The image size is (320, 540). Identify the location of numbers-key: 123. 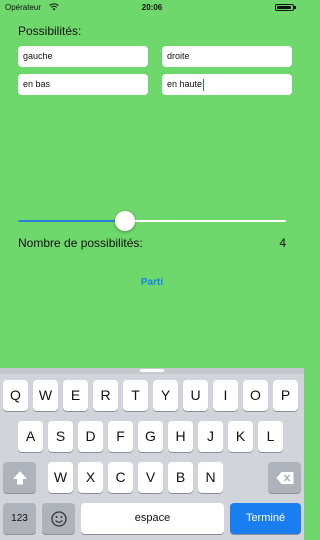
(19, 518).